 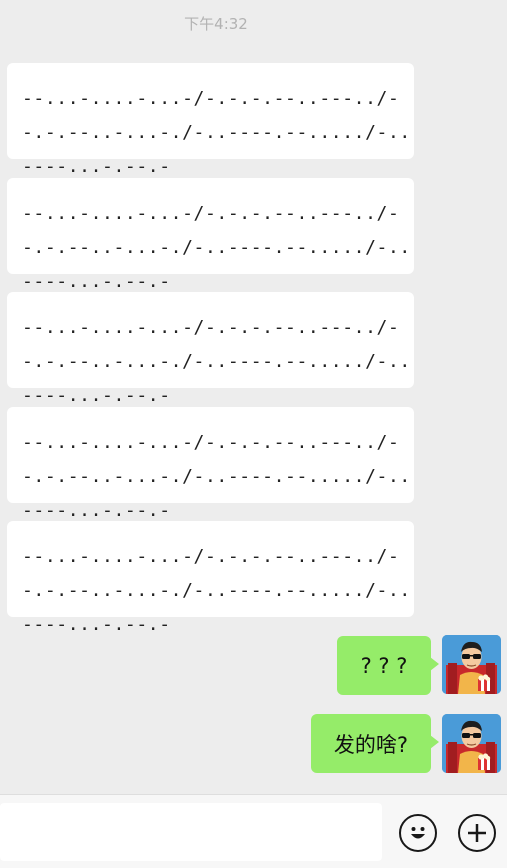 I want to click on add-more-button, so click(x=477, y=833).